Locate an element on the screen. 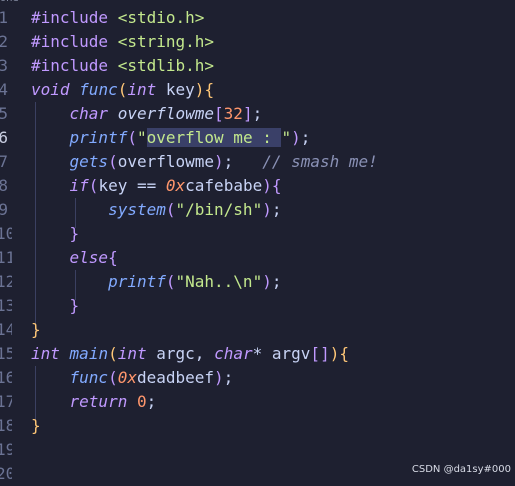 Image resolution: width=515 pixels, height=486 pixels. line-number: 1 is located at coordinates (4, 17).